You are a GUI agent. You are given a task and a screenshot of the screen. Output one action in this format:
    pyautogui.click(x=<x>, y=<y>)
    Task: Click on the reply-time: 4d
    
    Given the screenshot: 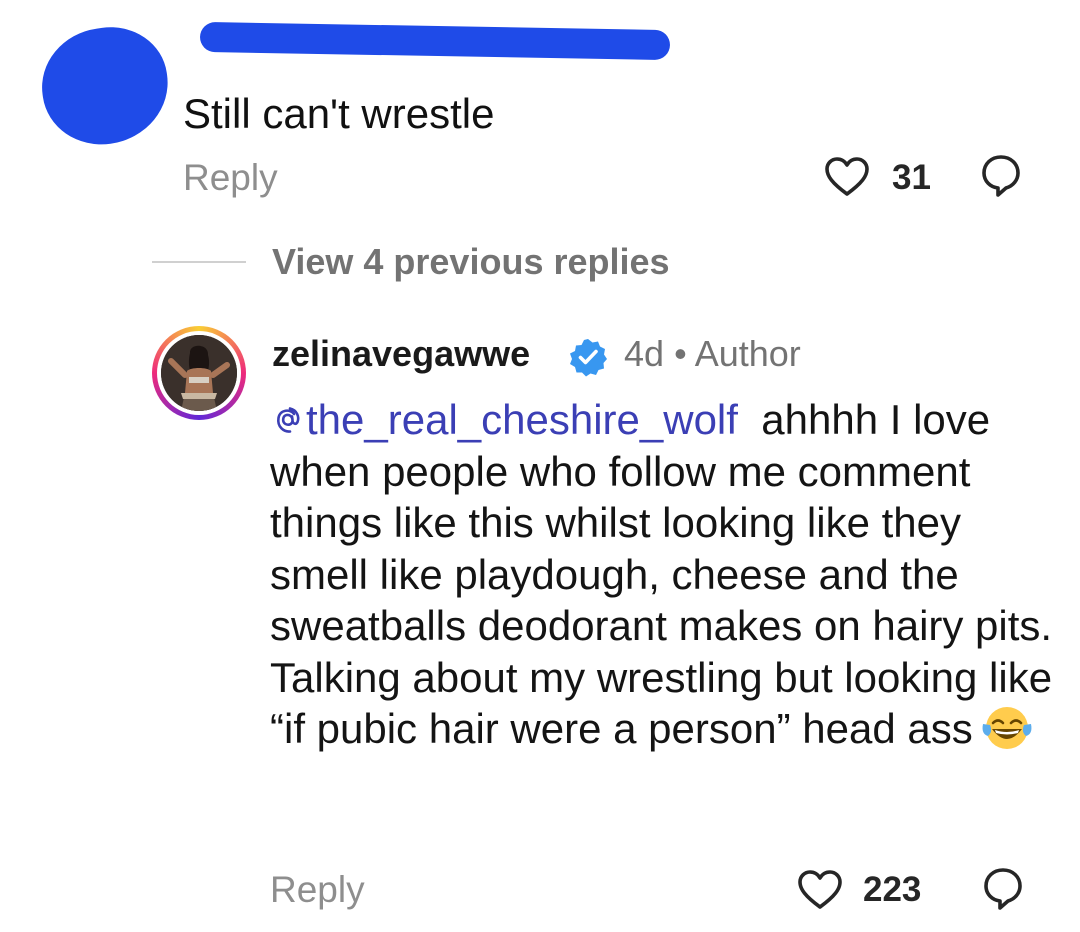 What is the action you would take?
    pyautogui.click(x=644, y=353)
    